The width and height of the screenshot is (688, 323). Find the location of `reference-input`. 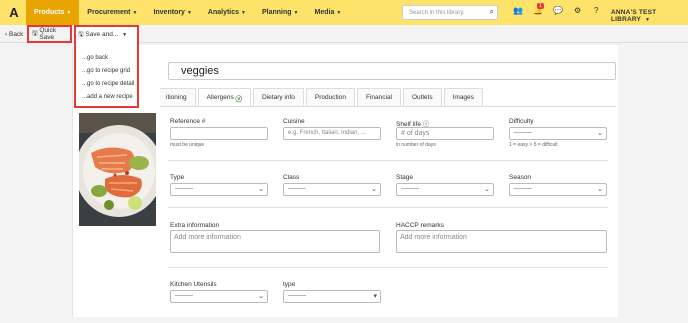

reference-input is located at coordinates (219, 133).